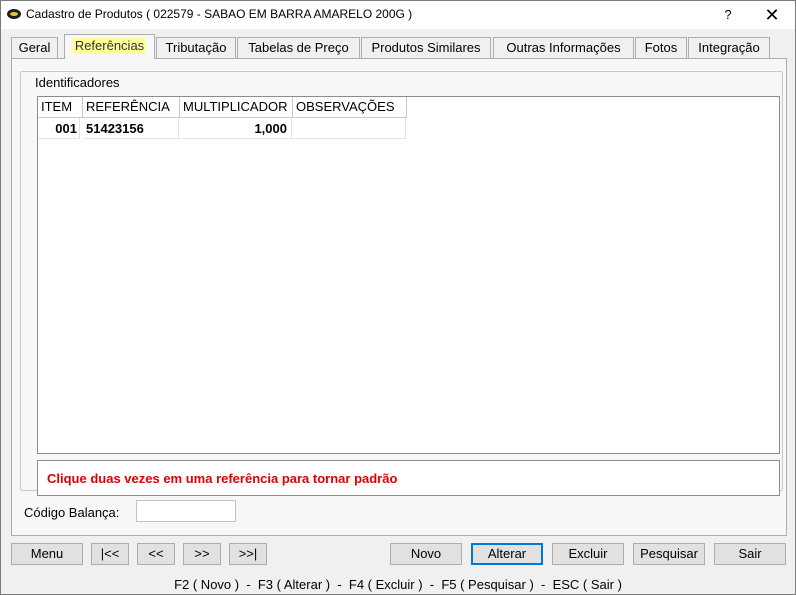 The image size is (796, 595). Describe the element at coordinates (14, 14) in the screenshot. I see `app-logo-icon` at that location.